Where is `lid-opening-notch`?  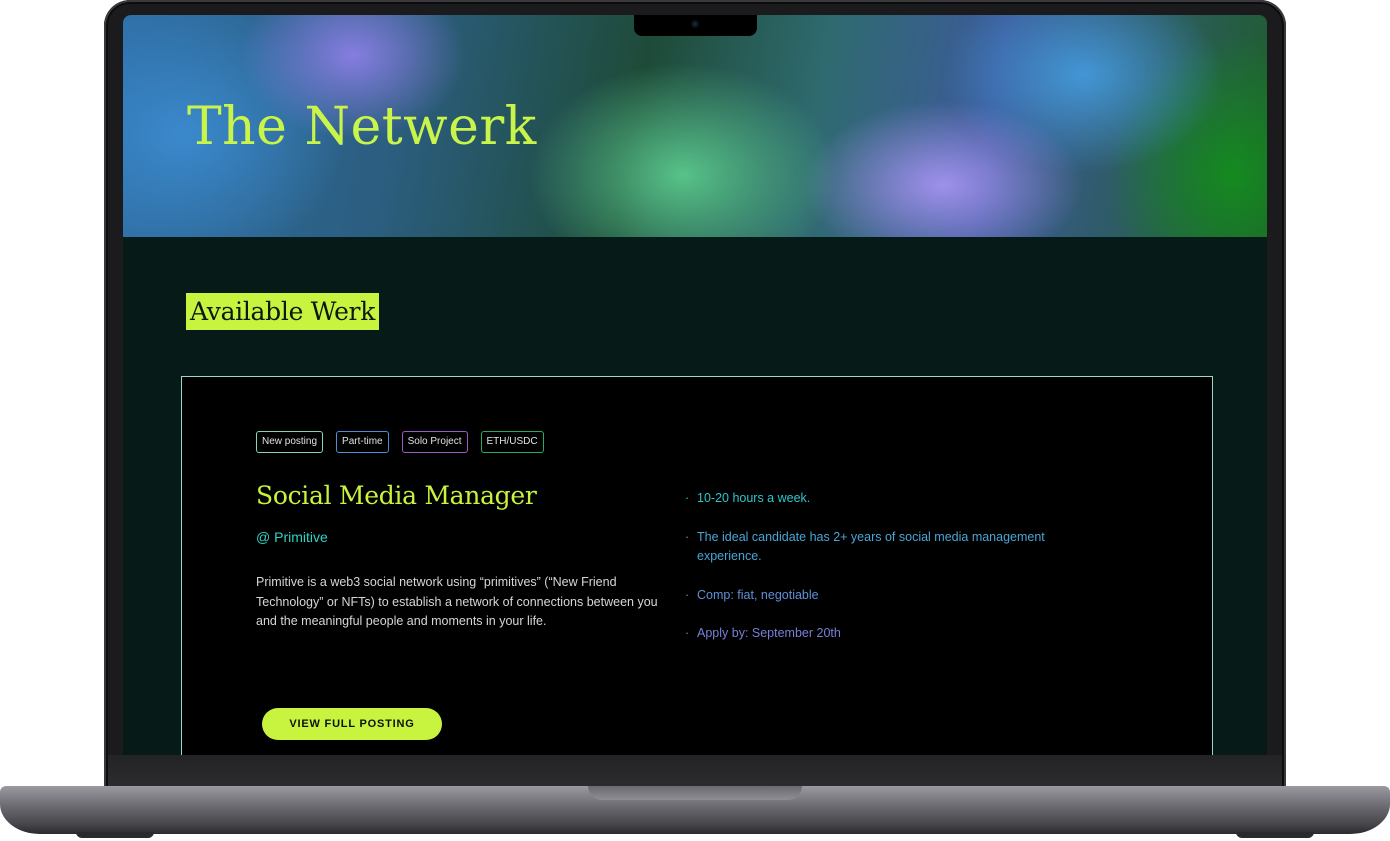 lid-opening-notch is located at coordinates (695, 793).